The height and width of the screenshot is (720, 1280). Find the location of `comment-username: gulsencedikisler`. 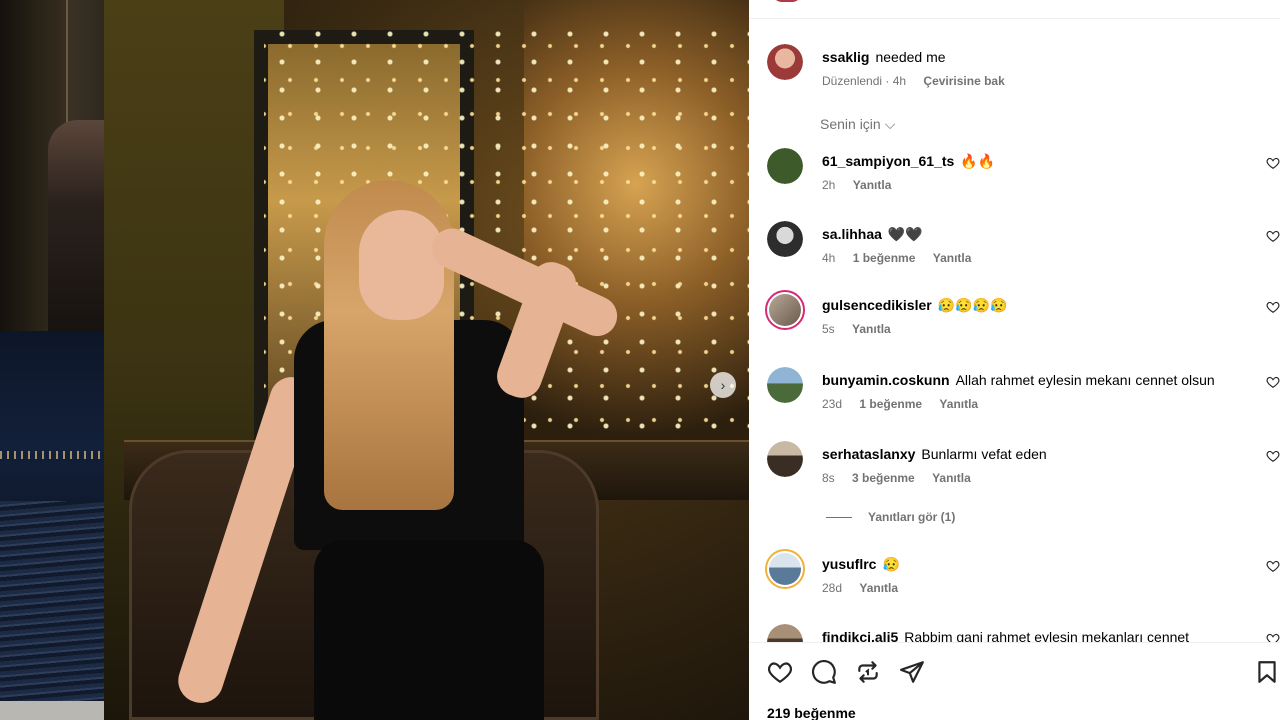

comment-username: gulsencedikisler is located at coordinates (877, 305).